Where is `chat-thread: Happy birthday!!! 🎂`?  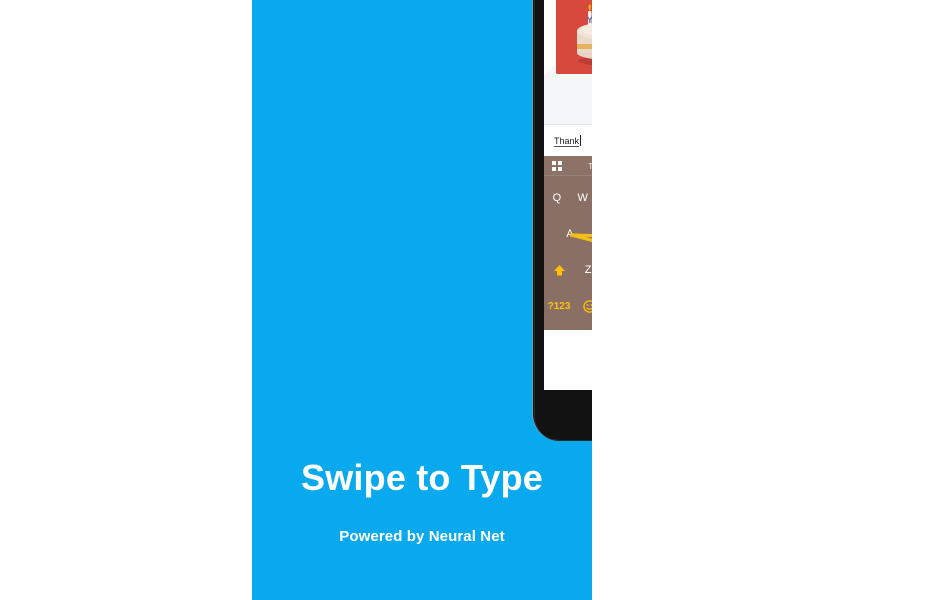
chat-thread: Happy birthday!!! 🎂 is located at coordinates (568, 62).